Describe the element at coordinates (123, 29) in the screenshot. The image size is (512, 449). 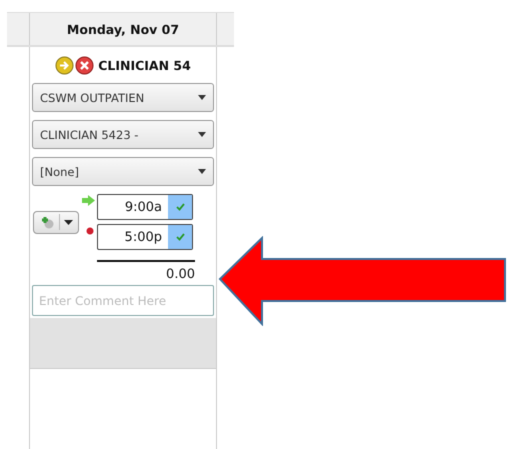
I see `day-header: Monday, Nov 07` at that location.